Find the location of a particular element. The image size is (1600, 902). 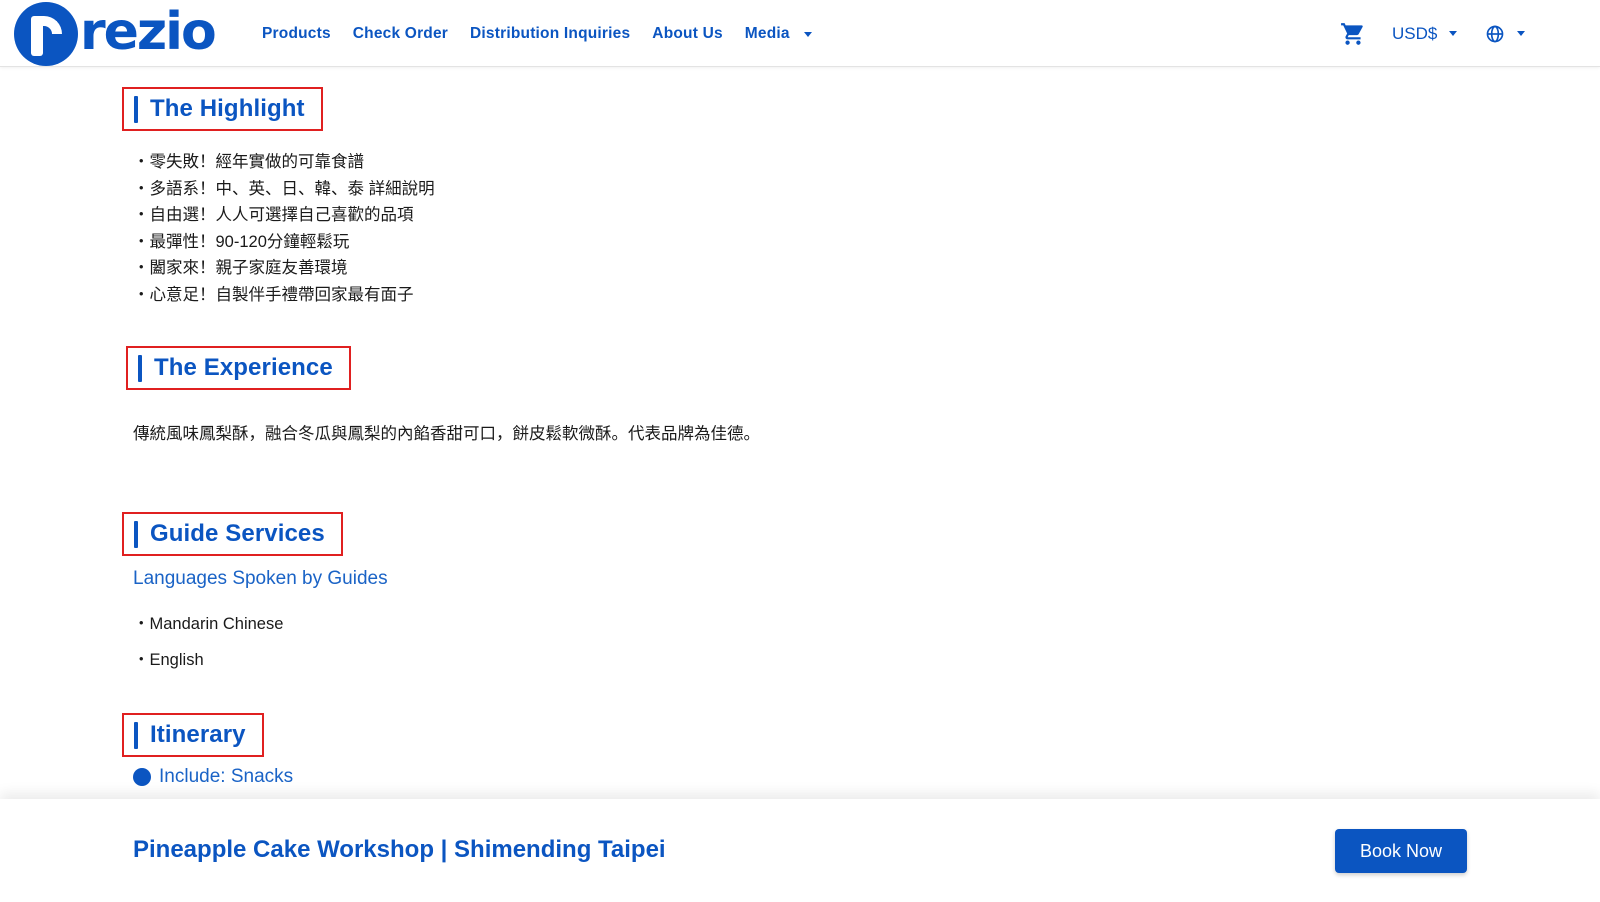

nav-check-order: Check Order is located at coordinates (400, 34).